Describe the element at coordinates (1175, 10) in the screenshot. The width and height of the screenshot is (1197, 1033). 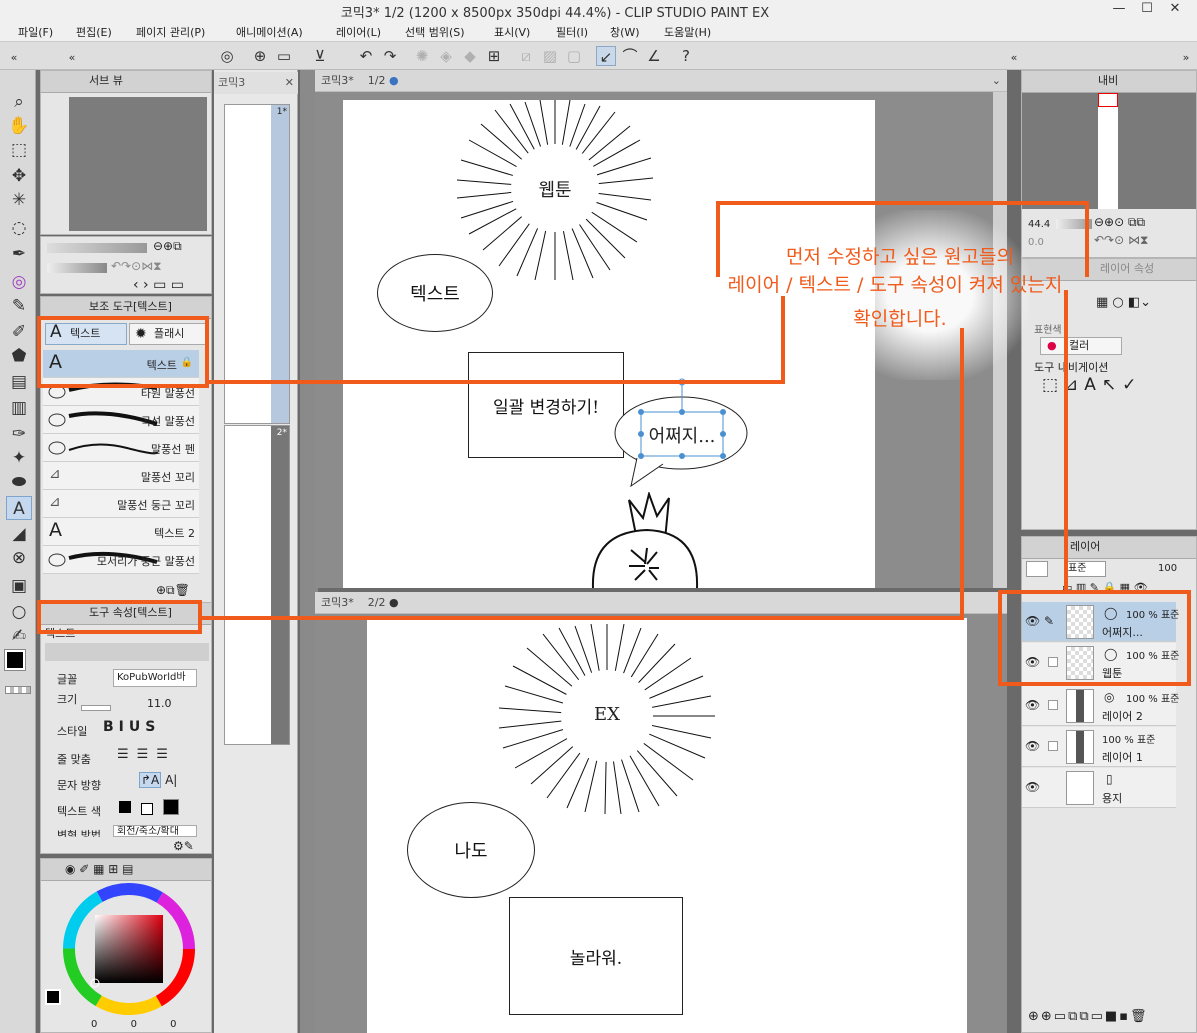
I see `close-button: ✕` at that location.